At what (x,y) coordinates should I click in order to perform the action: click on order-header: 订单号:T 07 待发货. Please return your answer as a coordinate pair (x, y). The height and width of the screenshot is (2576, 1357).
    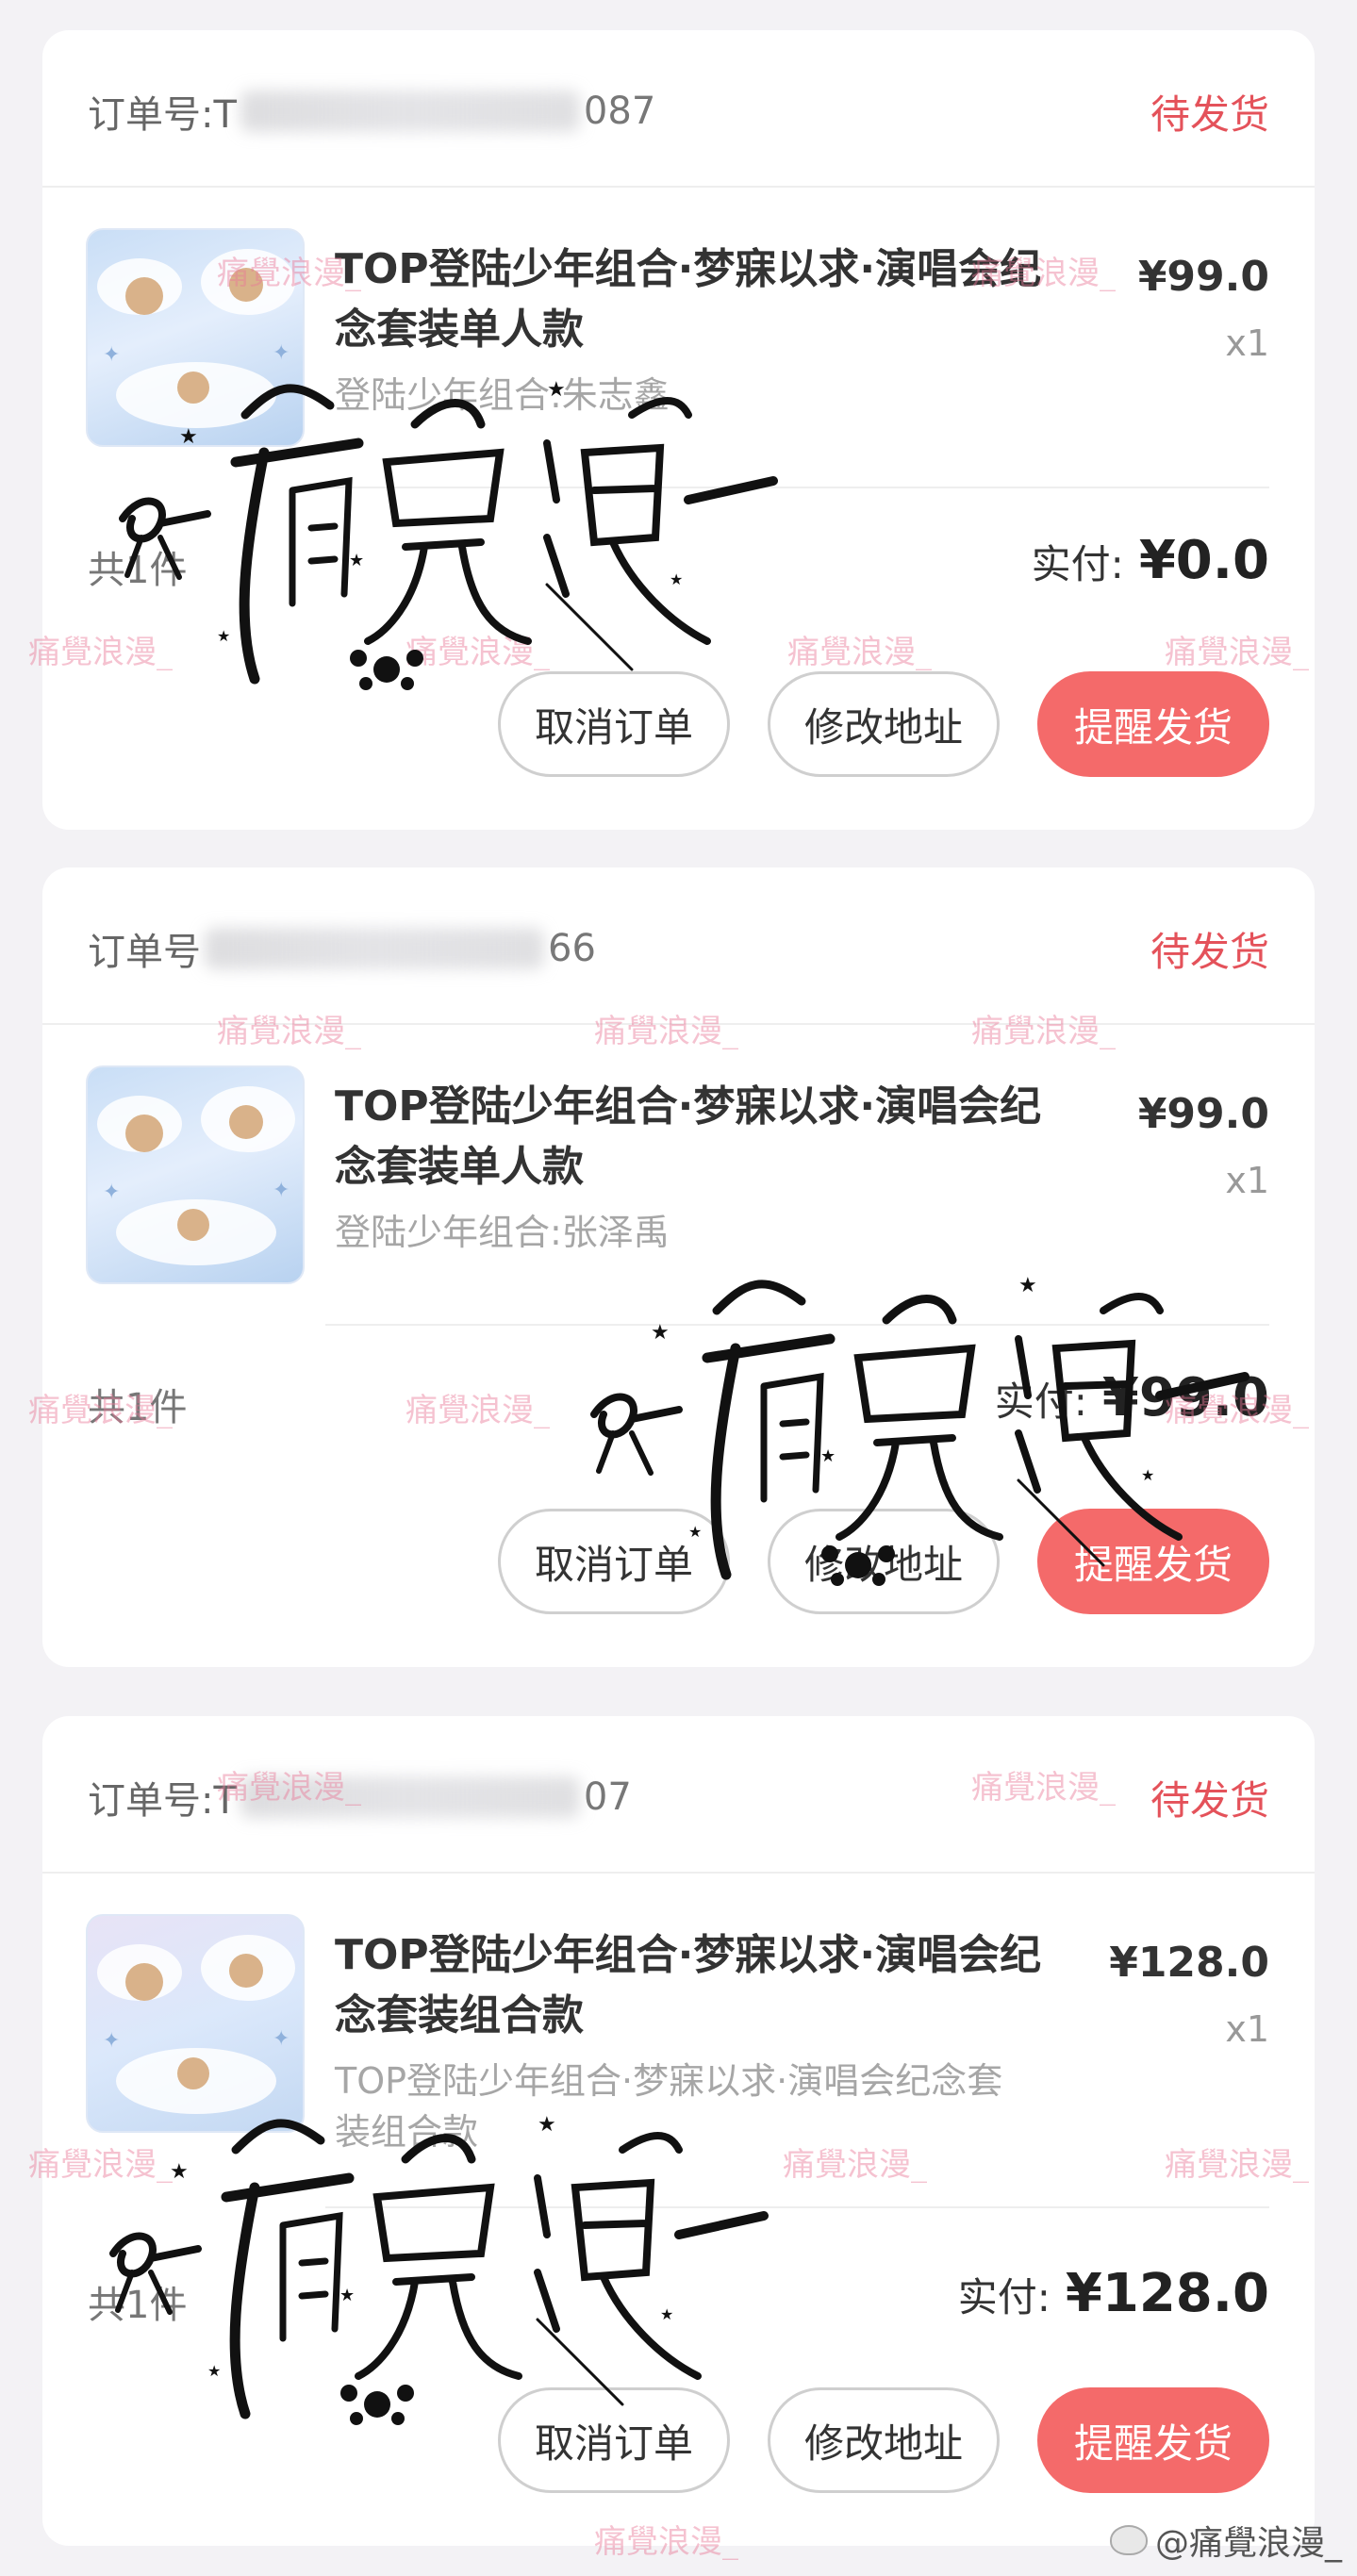
    Looking at the image, I should click on (678, 1797).